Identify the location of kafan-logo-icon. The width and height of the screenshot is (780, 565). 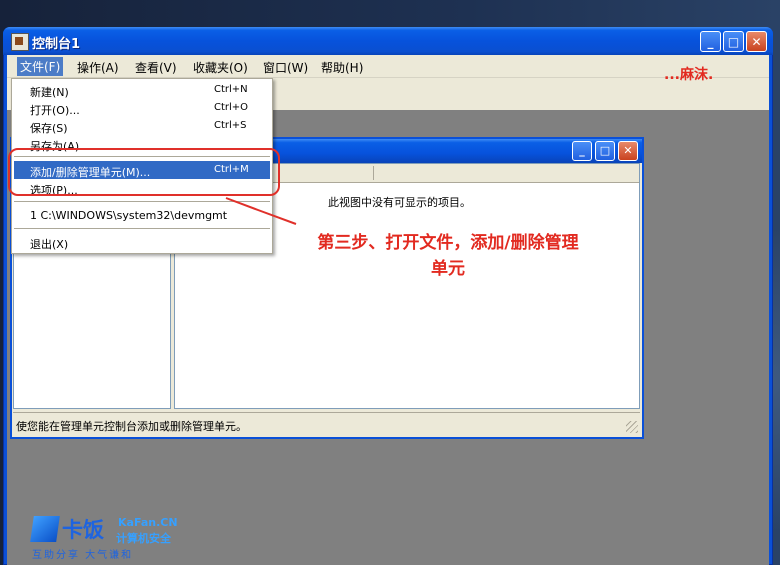
(45, 529).